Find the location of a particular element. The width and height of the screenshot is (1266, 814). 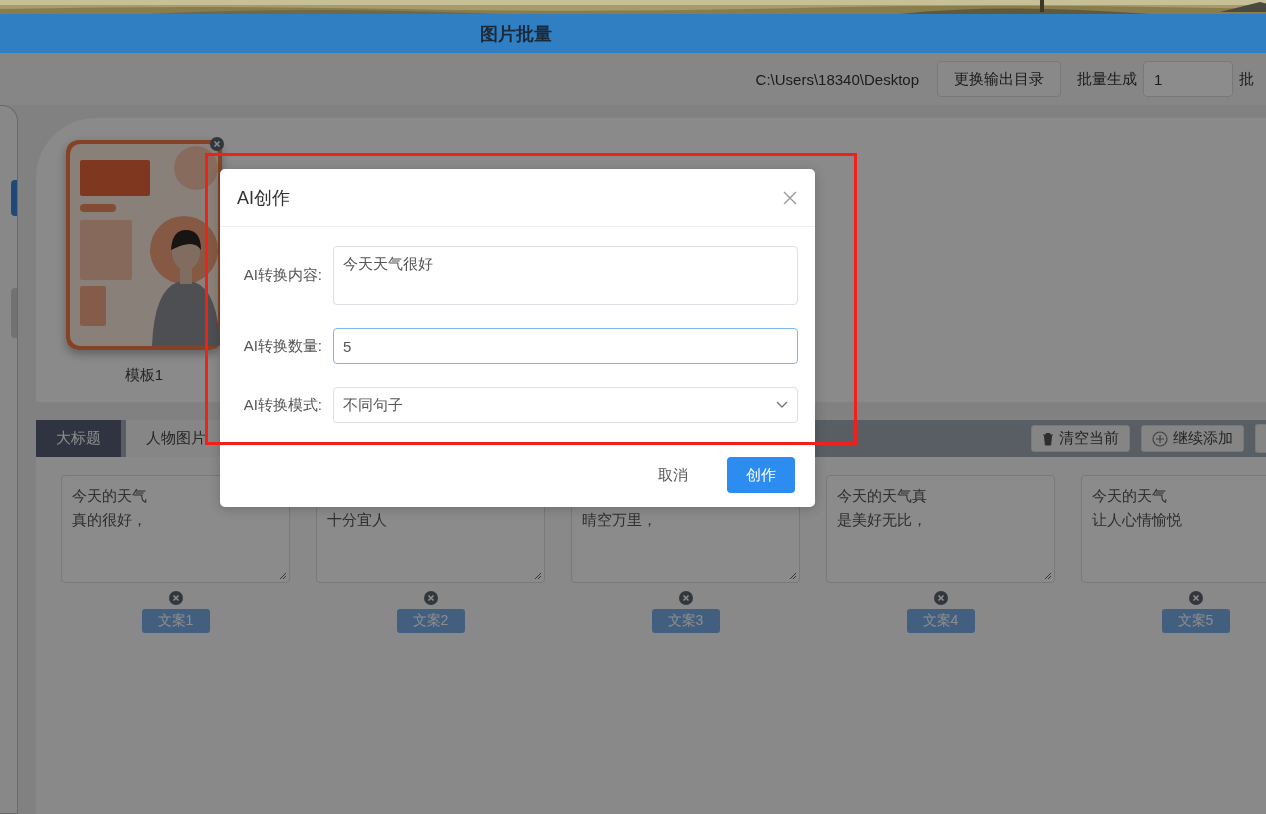

output-path: C:\Users\18340\Desktop is located at coordinates (837, 79).